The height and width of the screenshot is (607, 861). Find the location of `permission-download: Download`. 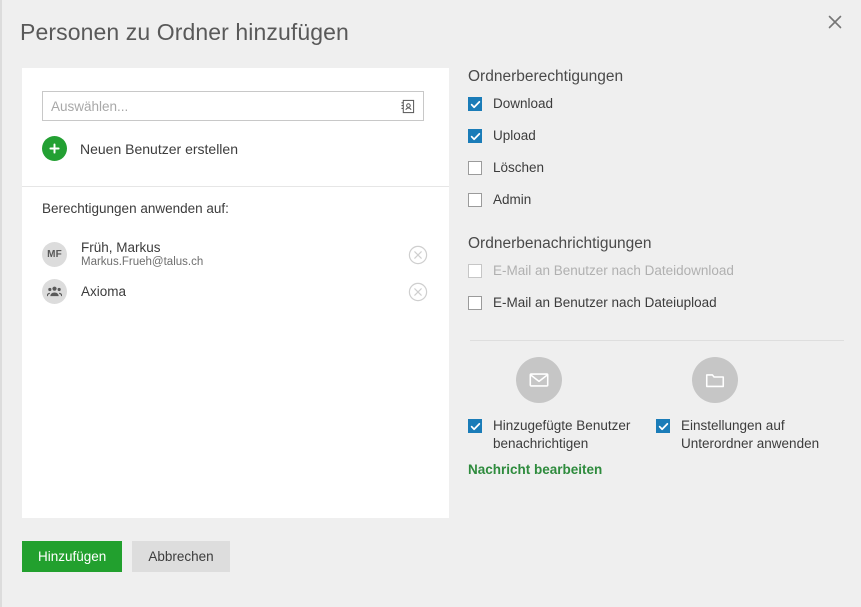

permission-download: Download is located at coordinates (657, 111).